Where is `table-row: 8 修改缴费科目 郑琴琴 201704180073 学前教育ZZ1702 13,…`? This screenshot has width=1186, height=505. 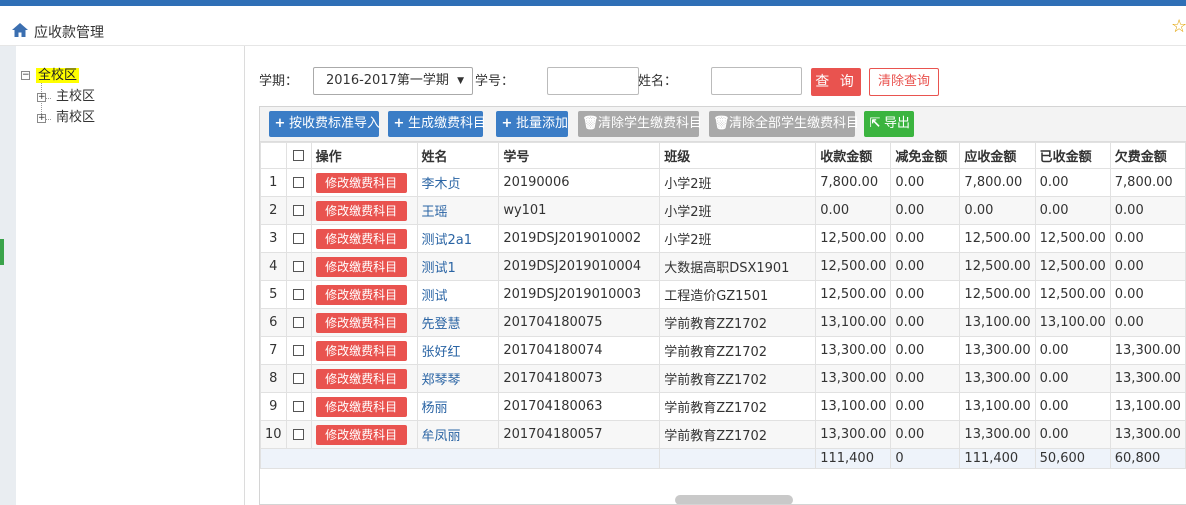 table-row: 8 修改缴费科目 郑琴琴 201704180073 学前教育ZZ1702 13,… is located at coordinates (723, 378).